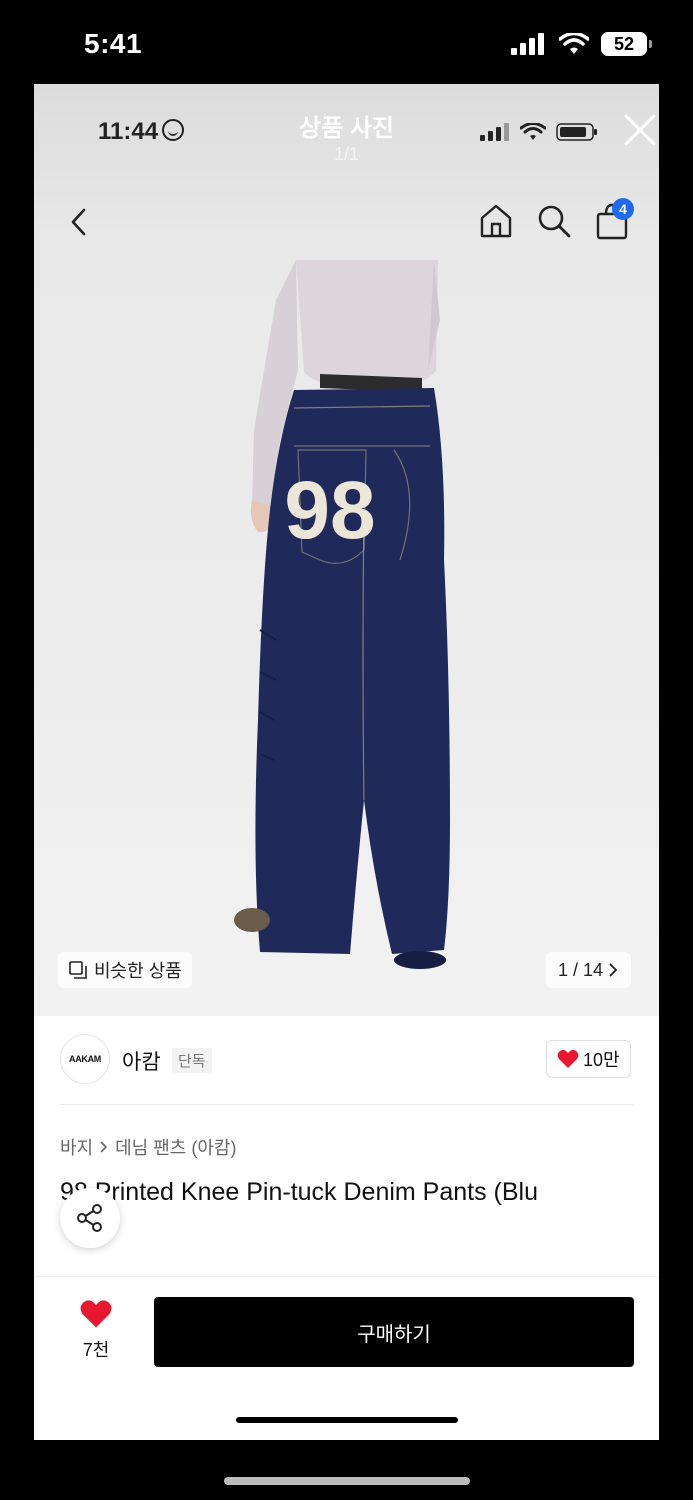 This screenshot has height=1500, width=693. What do you see at coordinates (347, 1420) in the screenshot?
I see `inner-home-indicator` at bounding box center [347, 1420].